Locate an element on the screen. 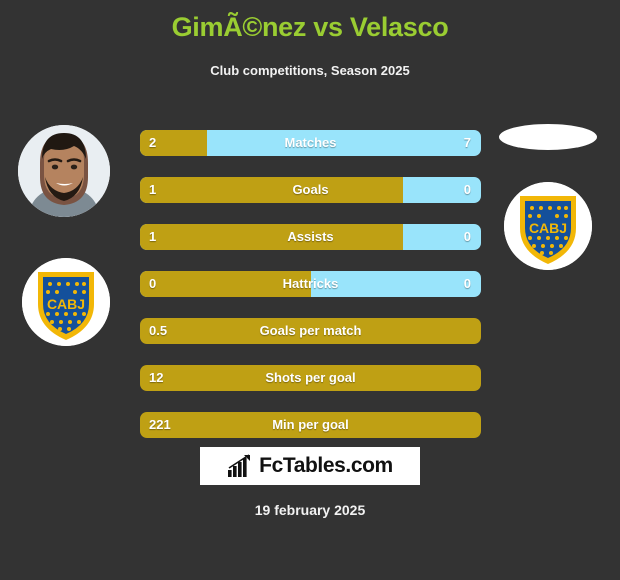  stat-bar-label: Hattricks is located at coordinates (310, 283).